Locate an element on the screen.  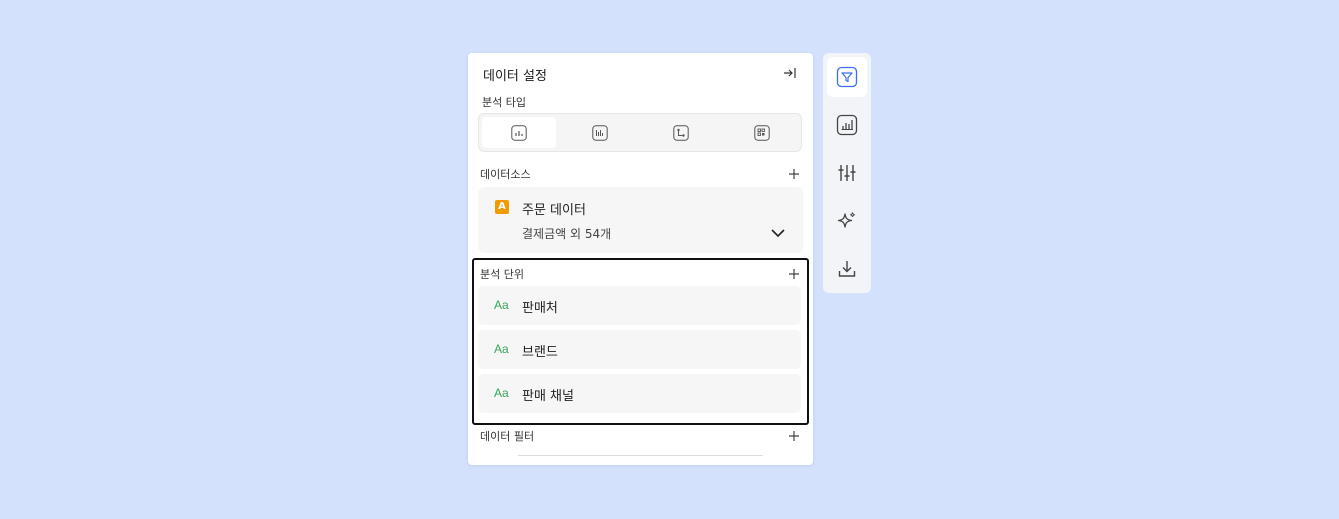
list-item: Aa 브랜드 is located at coordinates (639, 349).